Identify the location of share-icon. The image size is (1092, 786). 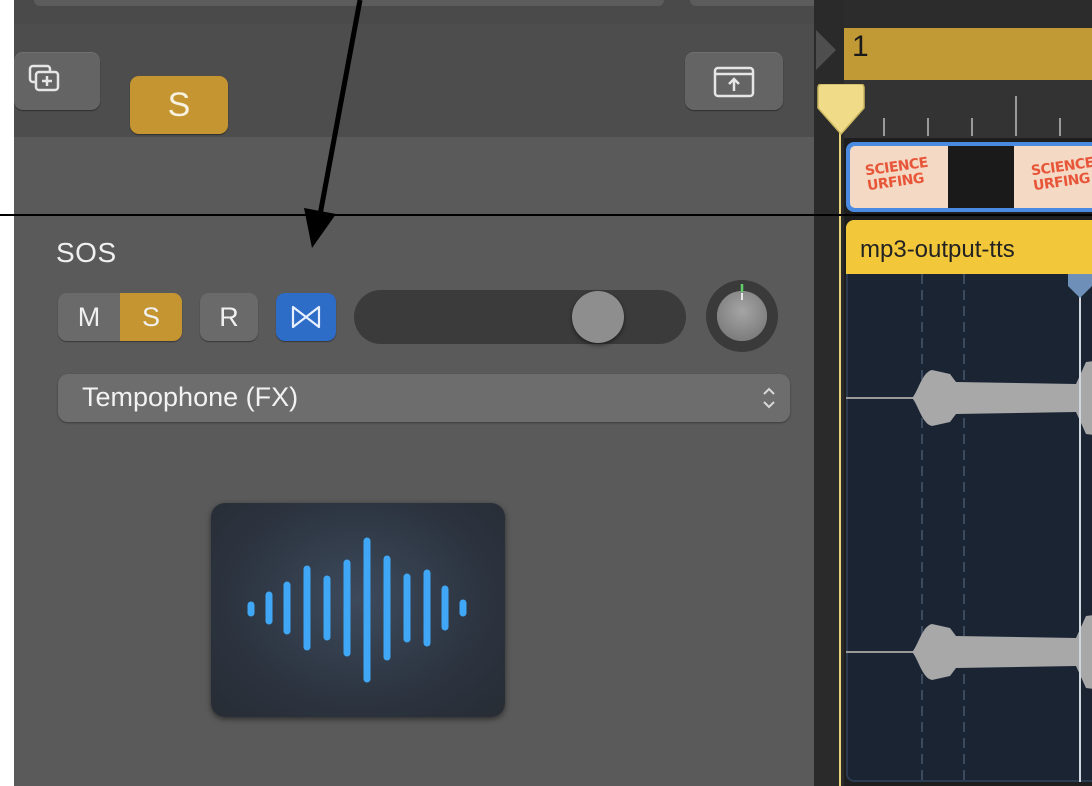
(734, 82).